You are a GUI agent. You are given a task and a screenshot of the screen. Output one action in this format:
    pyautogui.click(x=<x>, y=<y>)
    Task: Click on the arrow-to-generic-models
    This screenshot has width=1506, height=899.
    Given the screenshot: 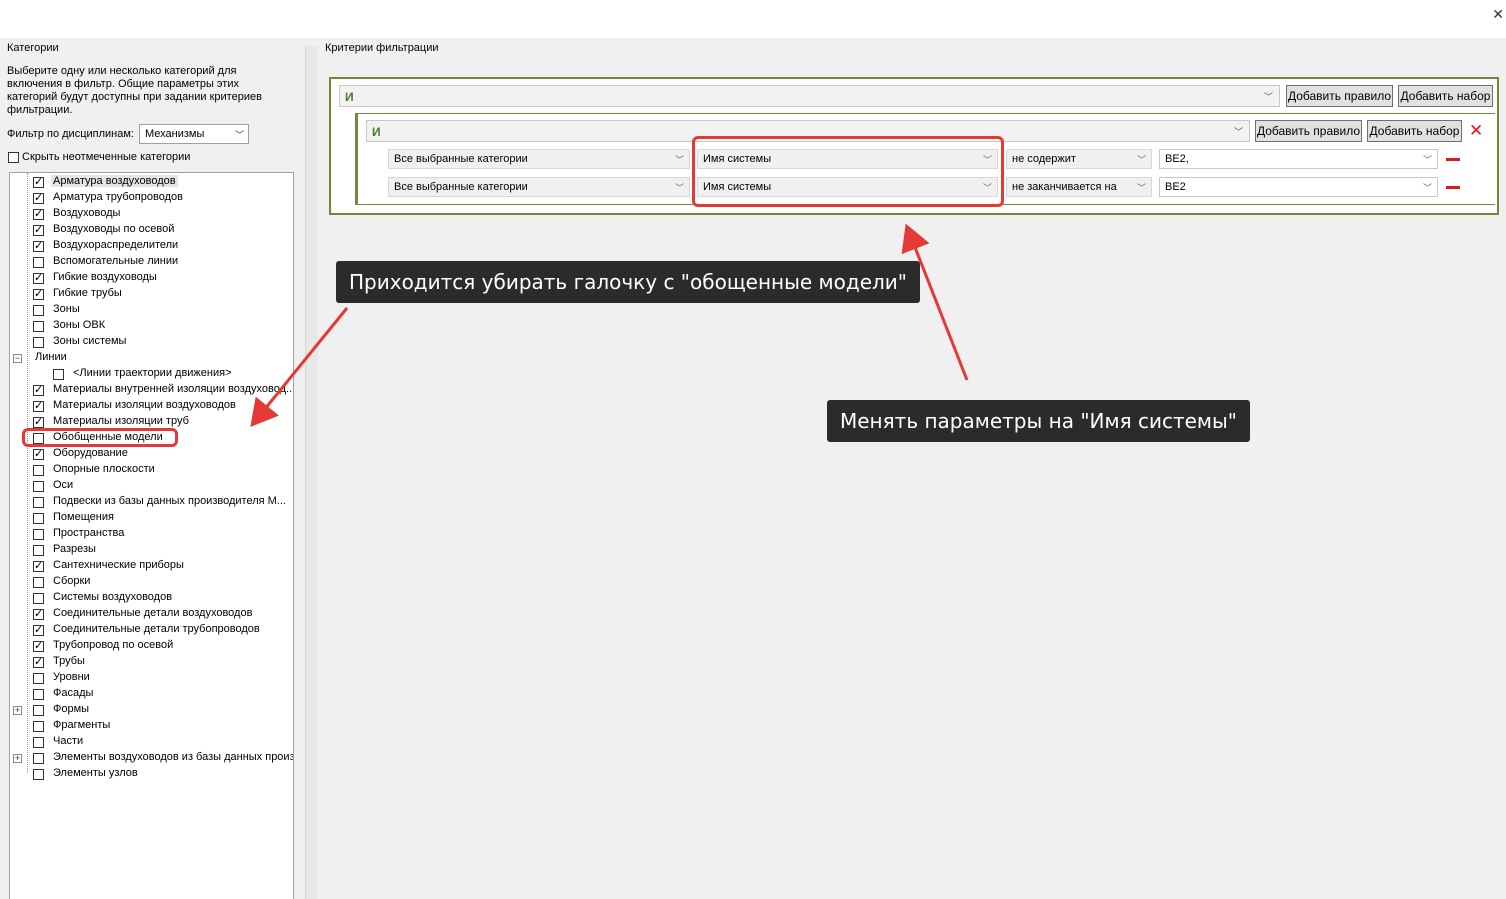 What is the action you would take?
    pyautogui.click(x=299, y=367)
    